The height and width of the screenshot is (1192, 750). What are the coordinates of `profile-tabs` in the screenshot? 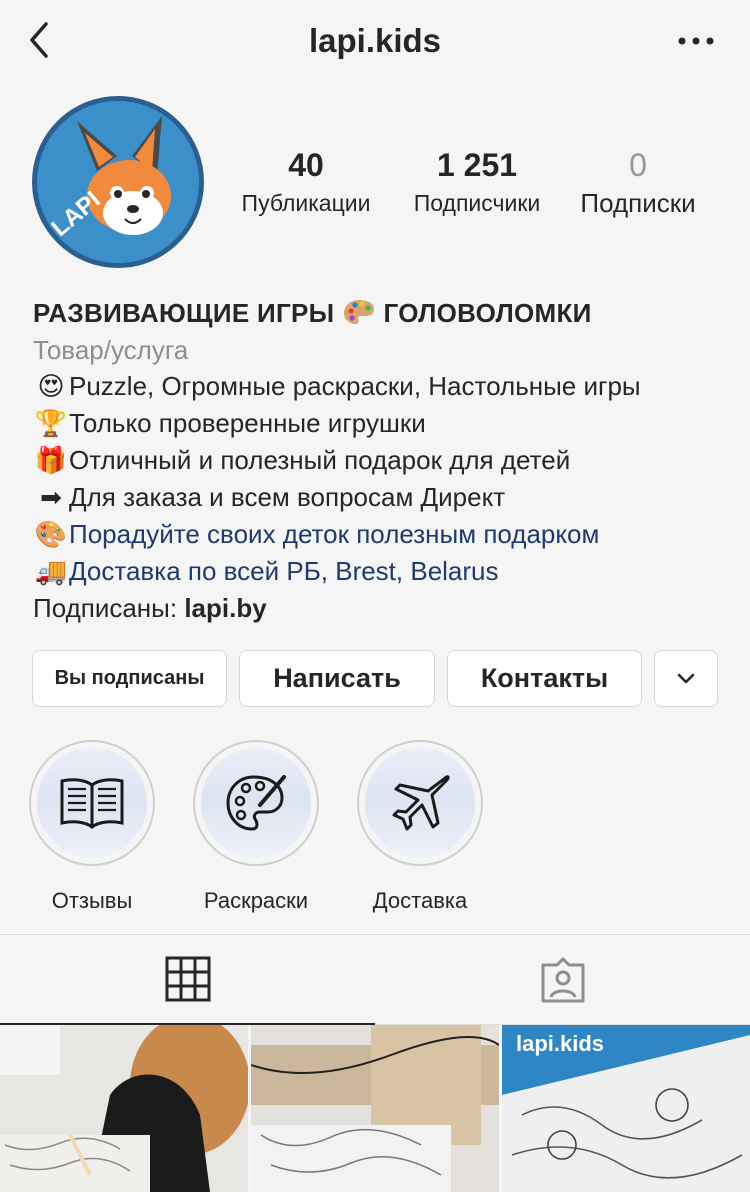 It's located at (375, 979).